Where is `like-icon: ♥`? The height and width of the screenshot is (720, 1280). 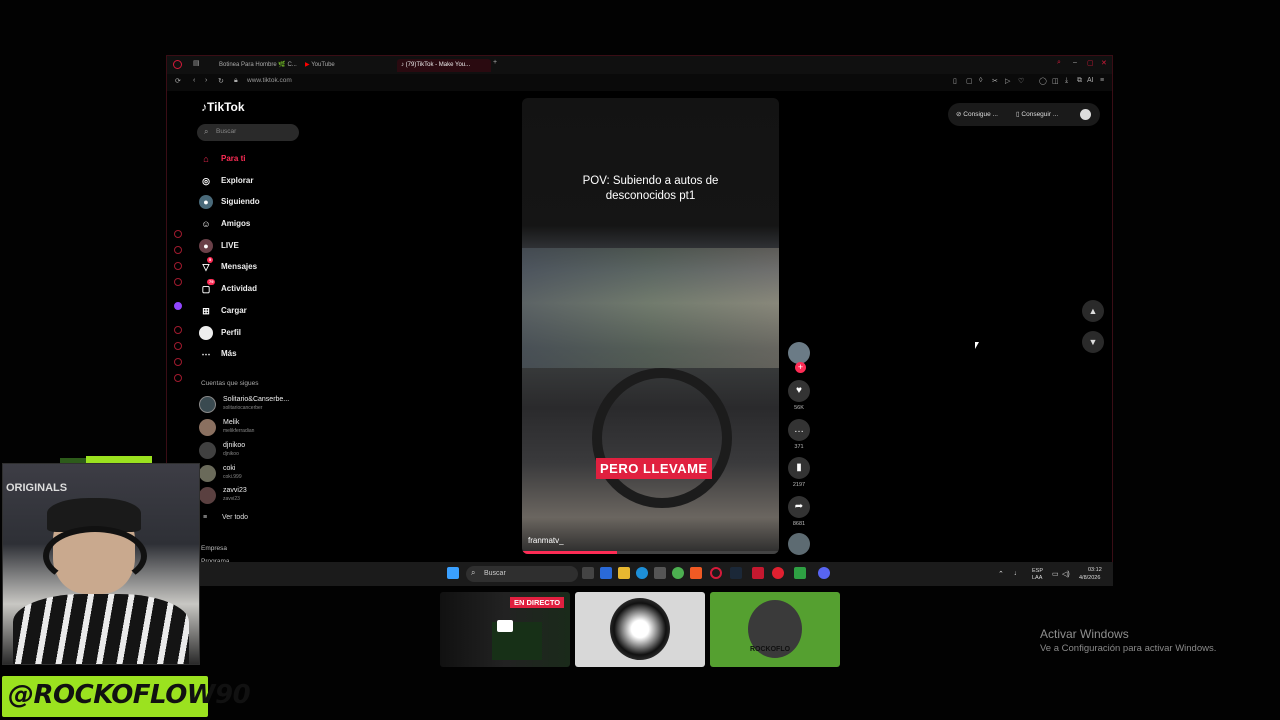 like-icon: ♥ is located at coordinates (799, 391).